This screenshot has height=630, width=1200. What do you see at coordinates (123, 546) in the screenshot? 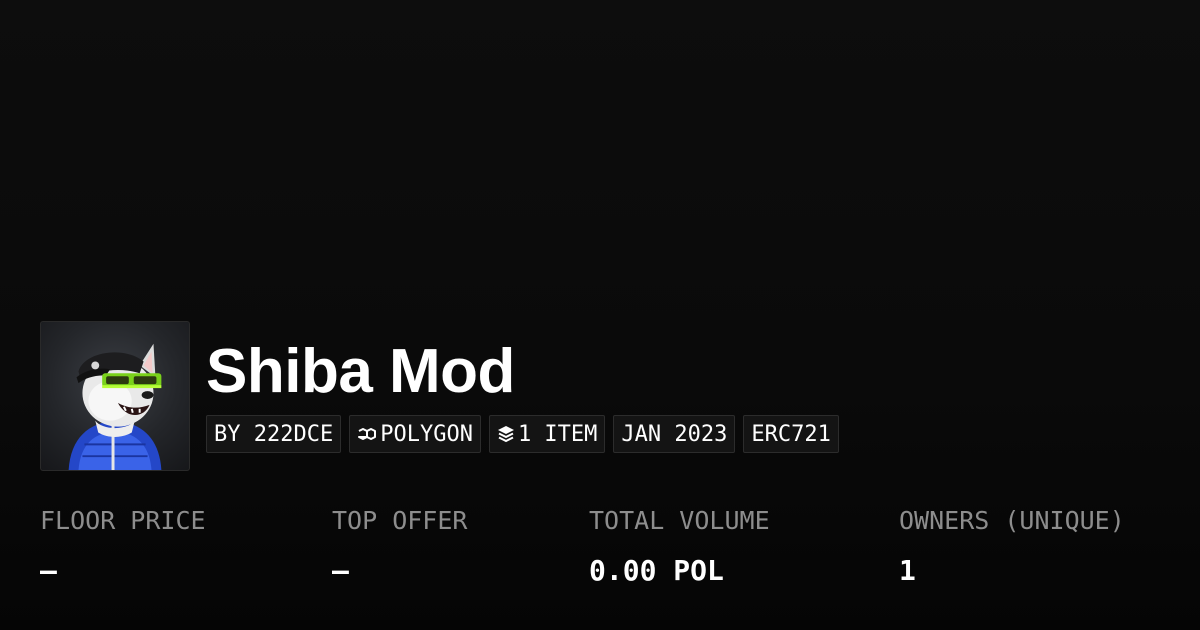
I see `stat-floor-price: FLOOR PRICE –` at bounding box center [123, 546].